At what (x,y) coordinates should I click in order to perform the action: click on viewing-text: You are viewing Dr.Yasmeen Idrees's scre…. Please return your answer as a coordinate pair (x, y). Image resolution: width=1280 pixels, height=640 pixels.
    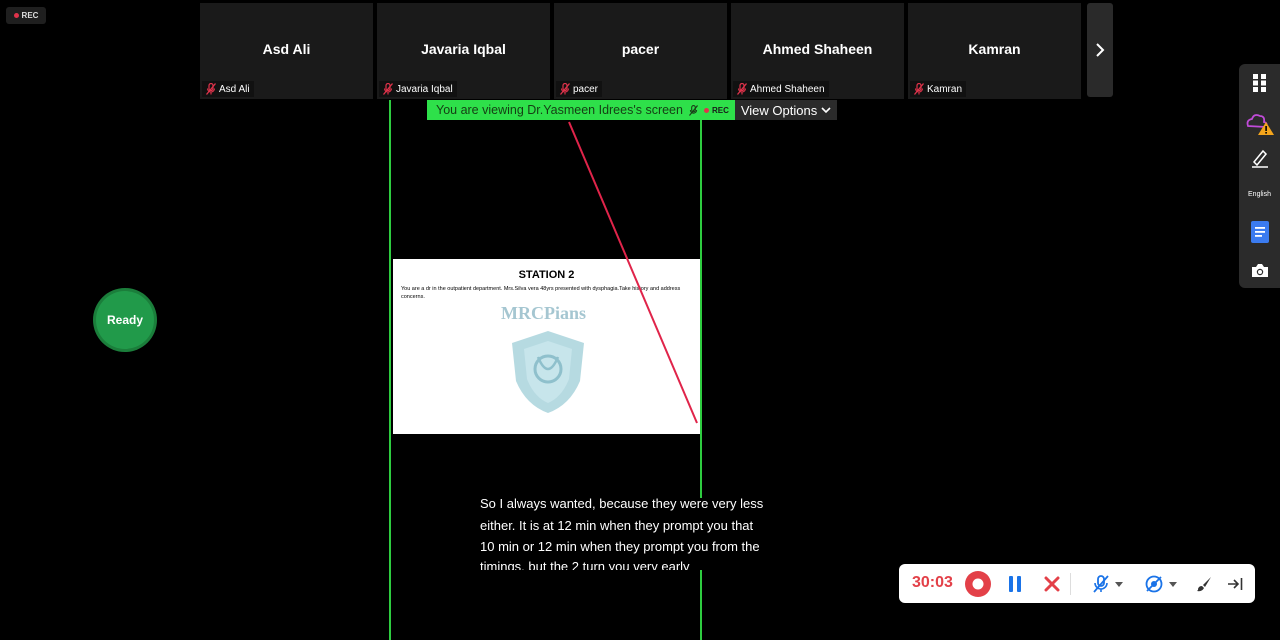
    Looking at the image, I should click on (559, 110).